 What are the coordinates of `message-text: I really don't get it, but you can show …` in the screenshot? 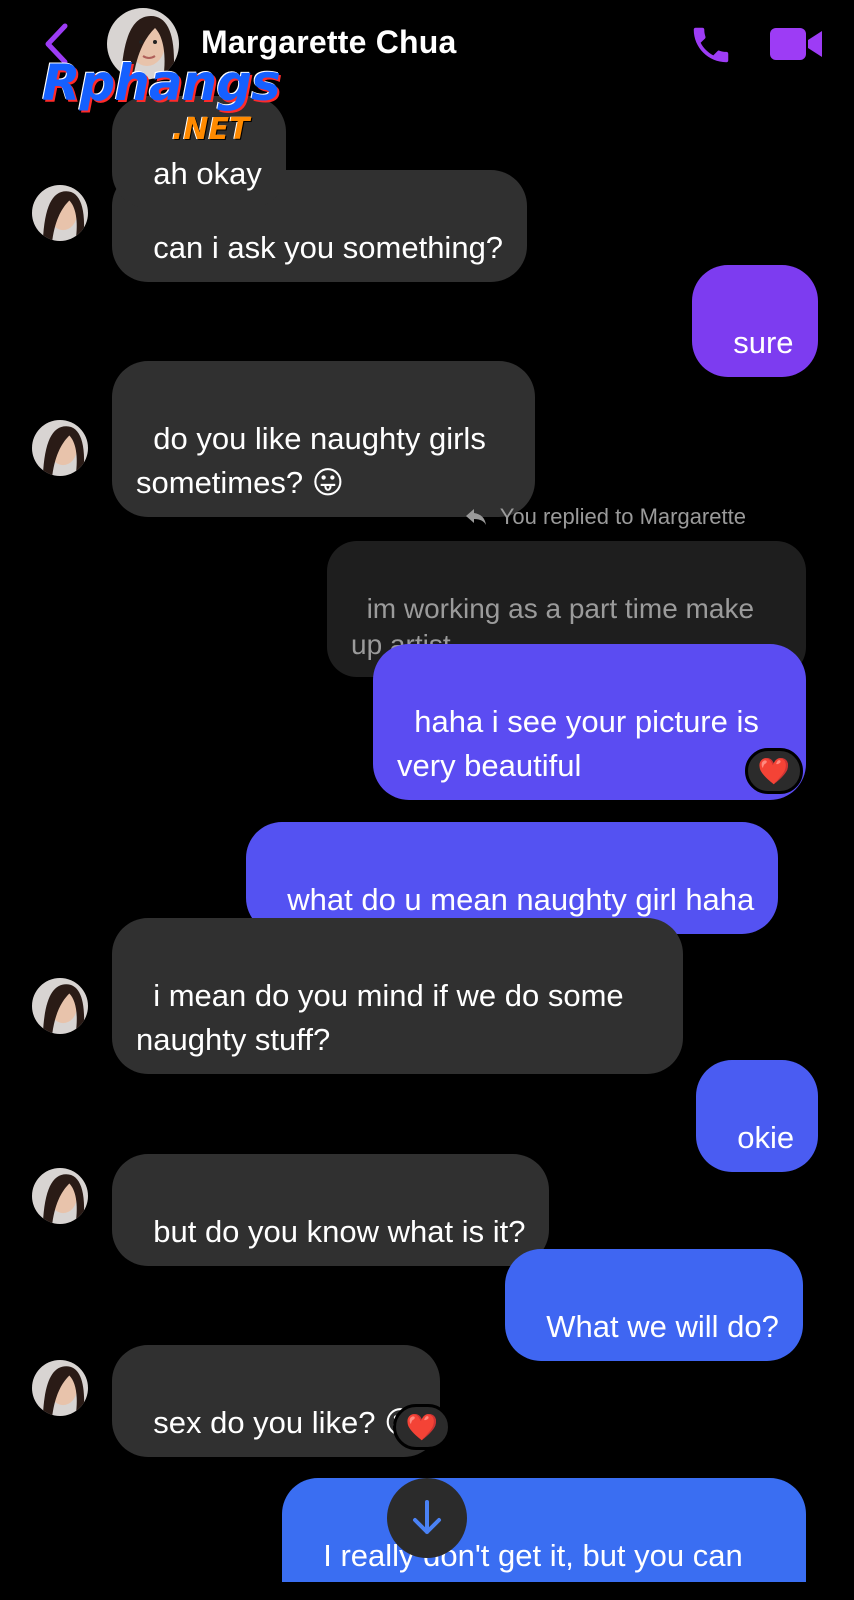 It's located at (533, 1555).